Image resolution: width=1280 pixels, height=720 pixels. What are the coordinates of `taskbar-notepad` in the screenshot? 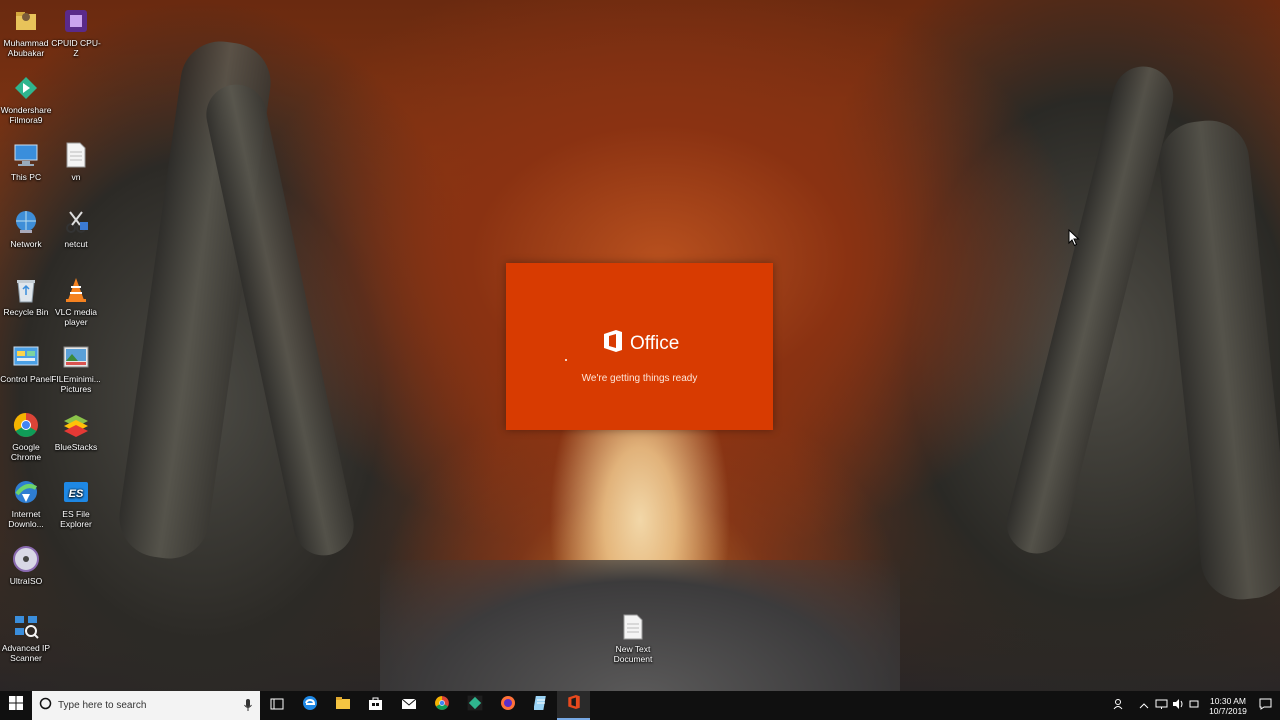 It's located at (540, 705).